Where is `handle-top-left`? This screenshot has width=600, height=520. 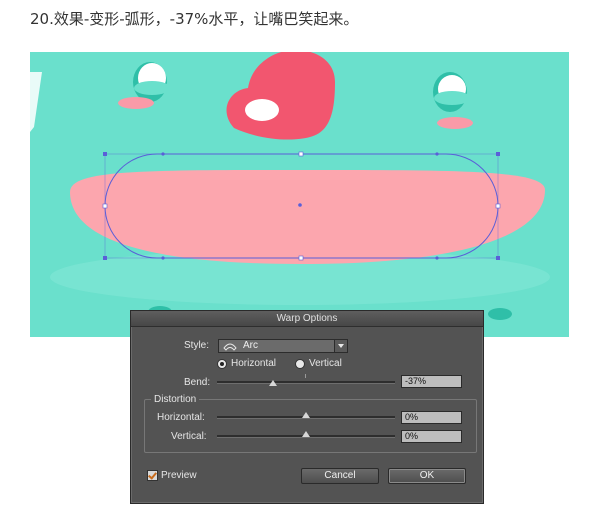
handle-top-left is located at coordinates (105, 154).